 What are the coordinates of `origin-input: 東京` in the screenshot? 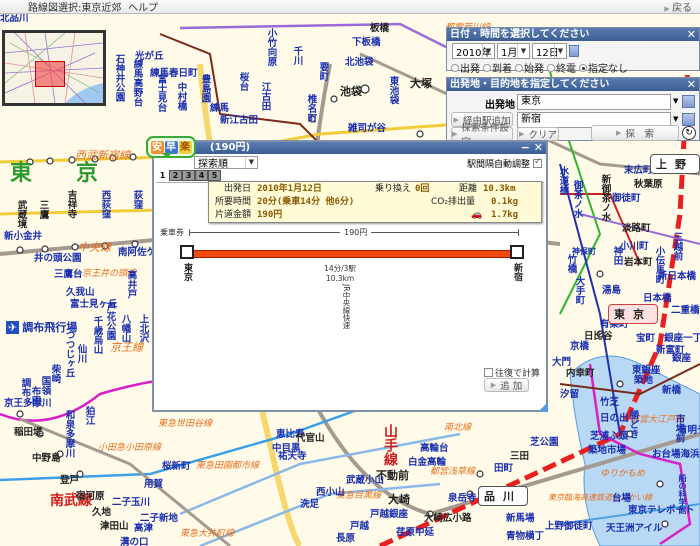 It's located at (594, 102).